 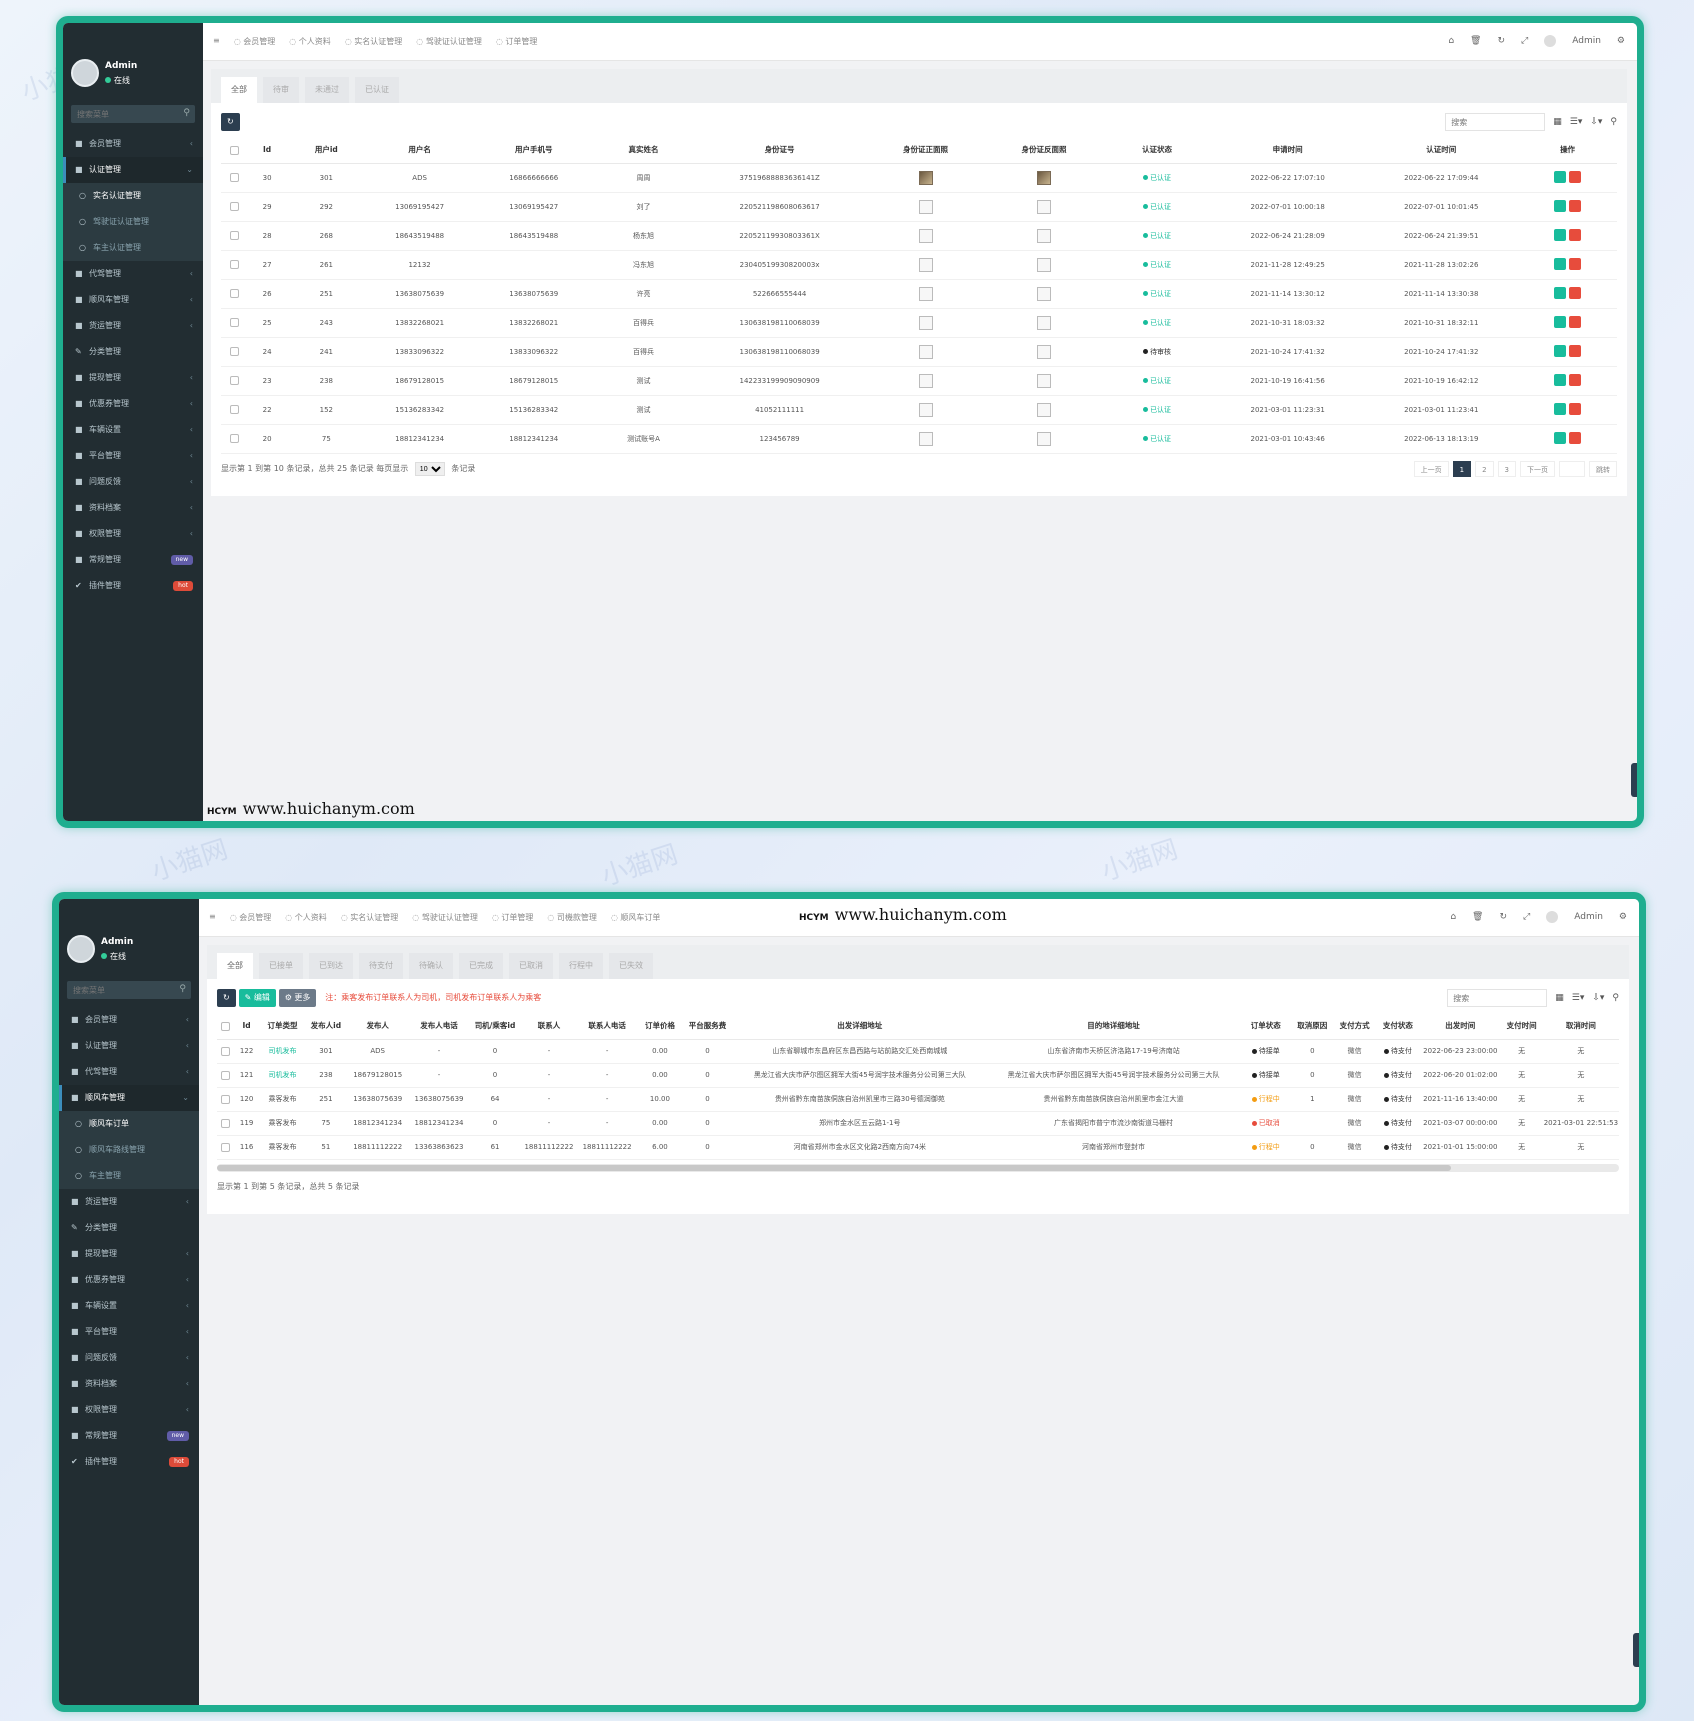 I want to click on page-button: 下一页, so click(x=1537, y=468).